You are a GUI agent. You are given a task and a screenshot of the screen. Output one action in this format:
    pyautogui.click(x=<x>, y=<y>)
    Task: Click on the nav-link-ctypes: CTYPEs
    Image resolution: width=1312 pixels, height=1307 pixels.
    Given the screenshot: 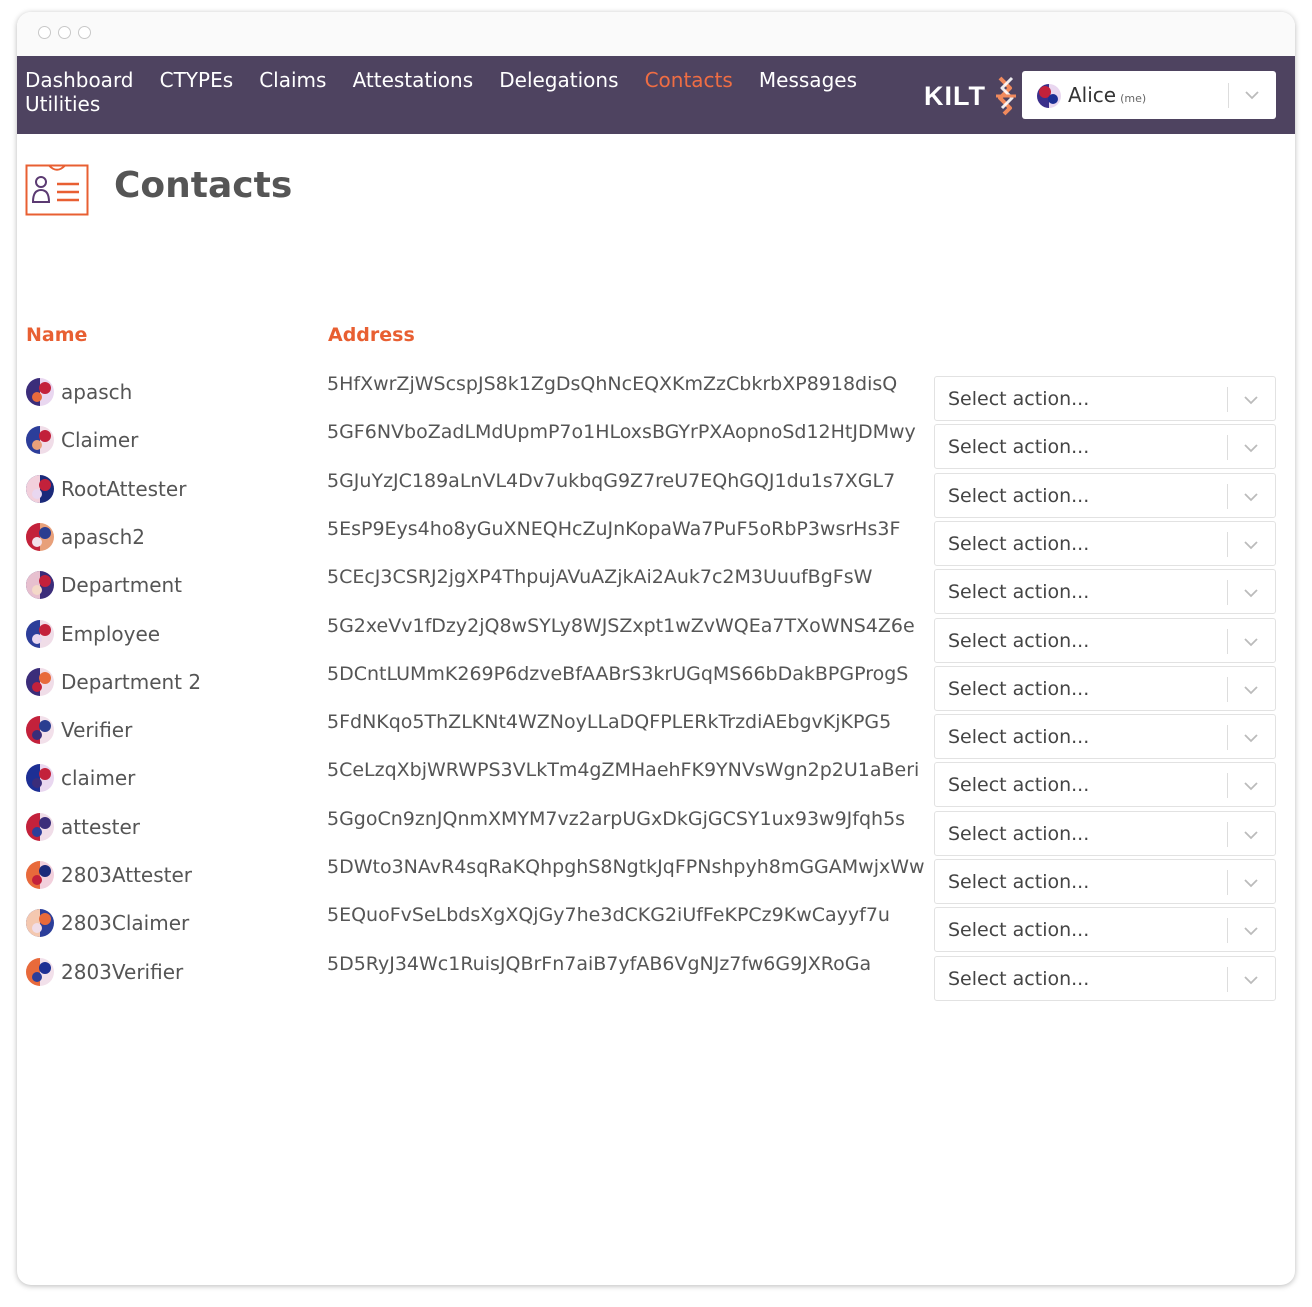 What is the action you would take?
    pyautogui.click(x=197, y=80)
    